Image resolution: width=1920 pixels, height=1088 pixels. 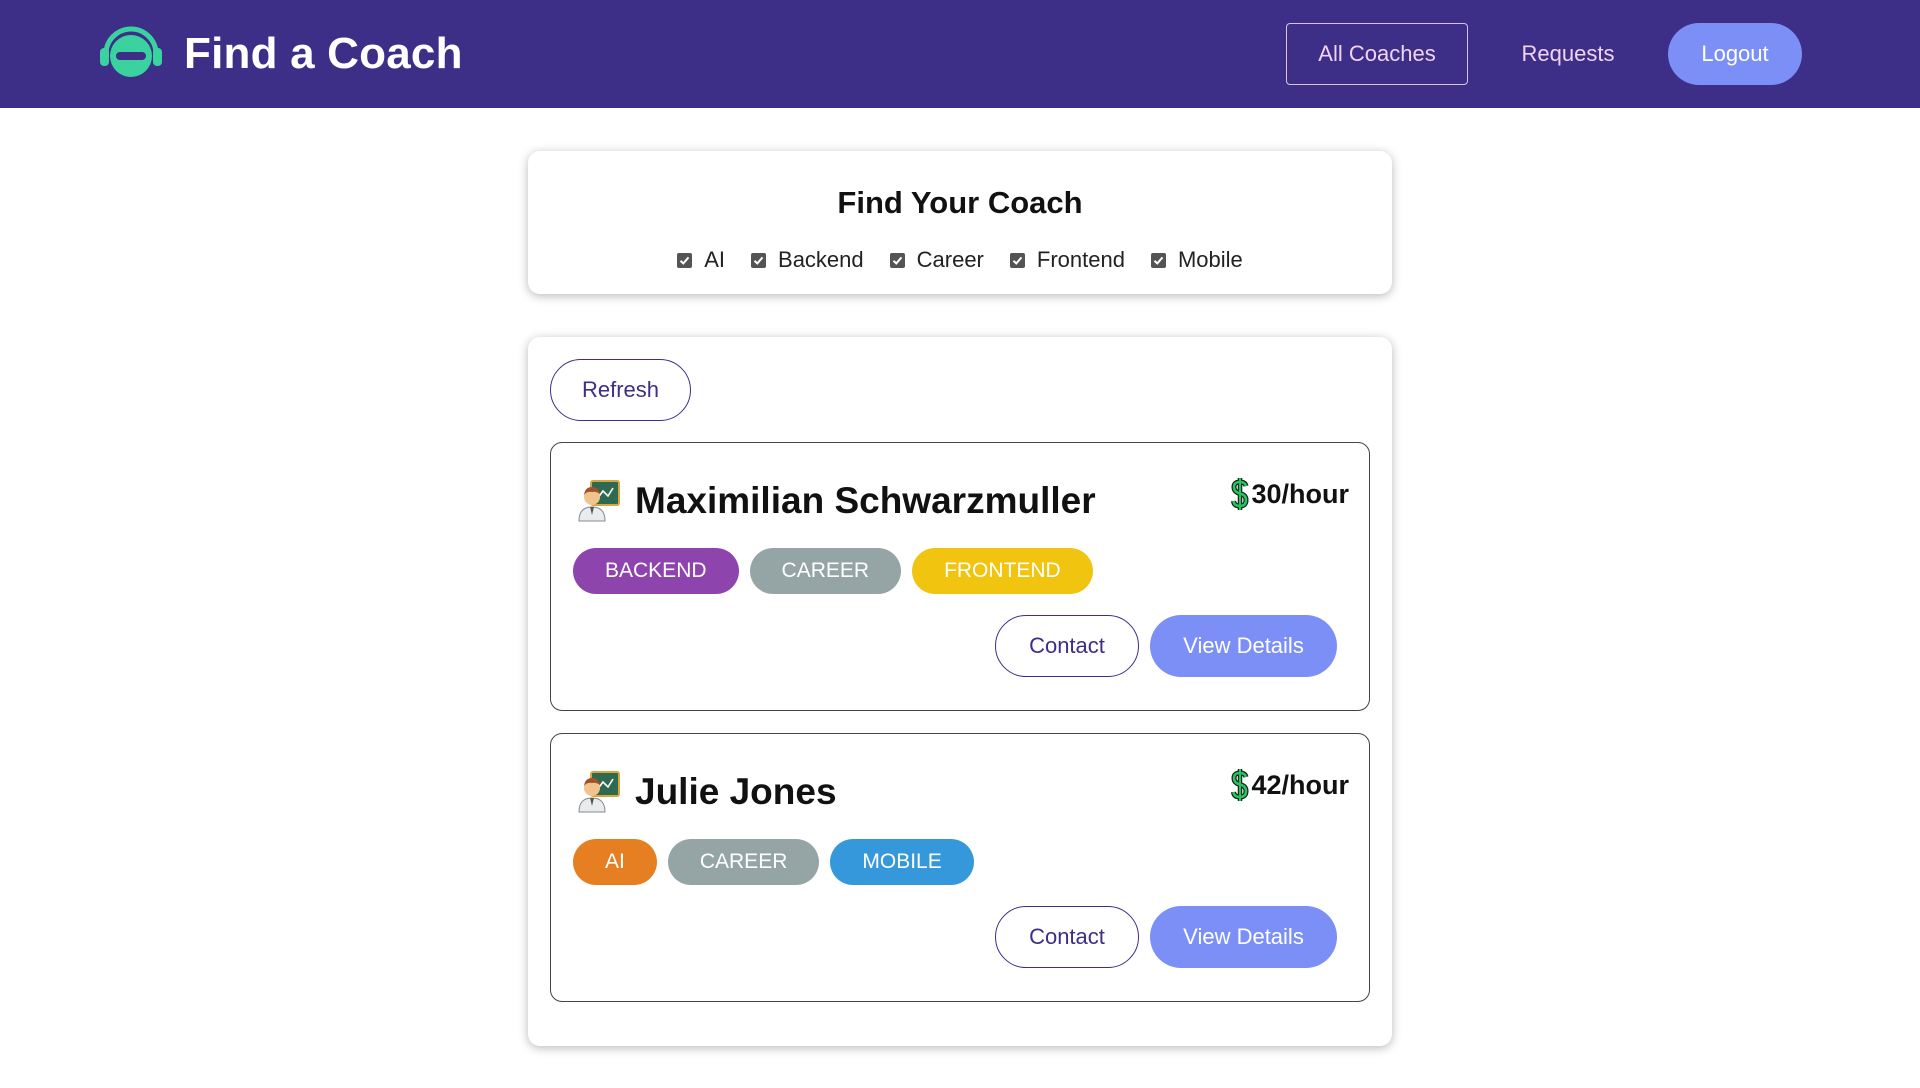 I want to click on coach-rate-value: 42/hour, so click(x=1300, y=784).